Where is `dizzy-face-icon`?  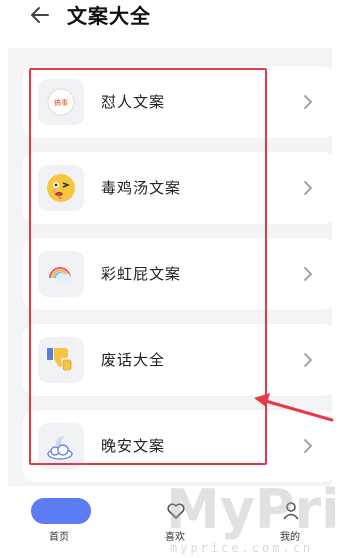 dizzy-face-icon is located at coordinates (61, 188).